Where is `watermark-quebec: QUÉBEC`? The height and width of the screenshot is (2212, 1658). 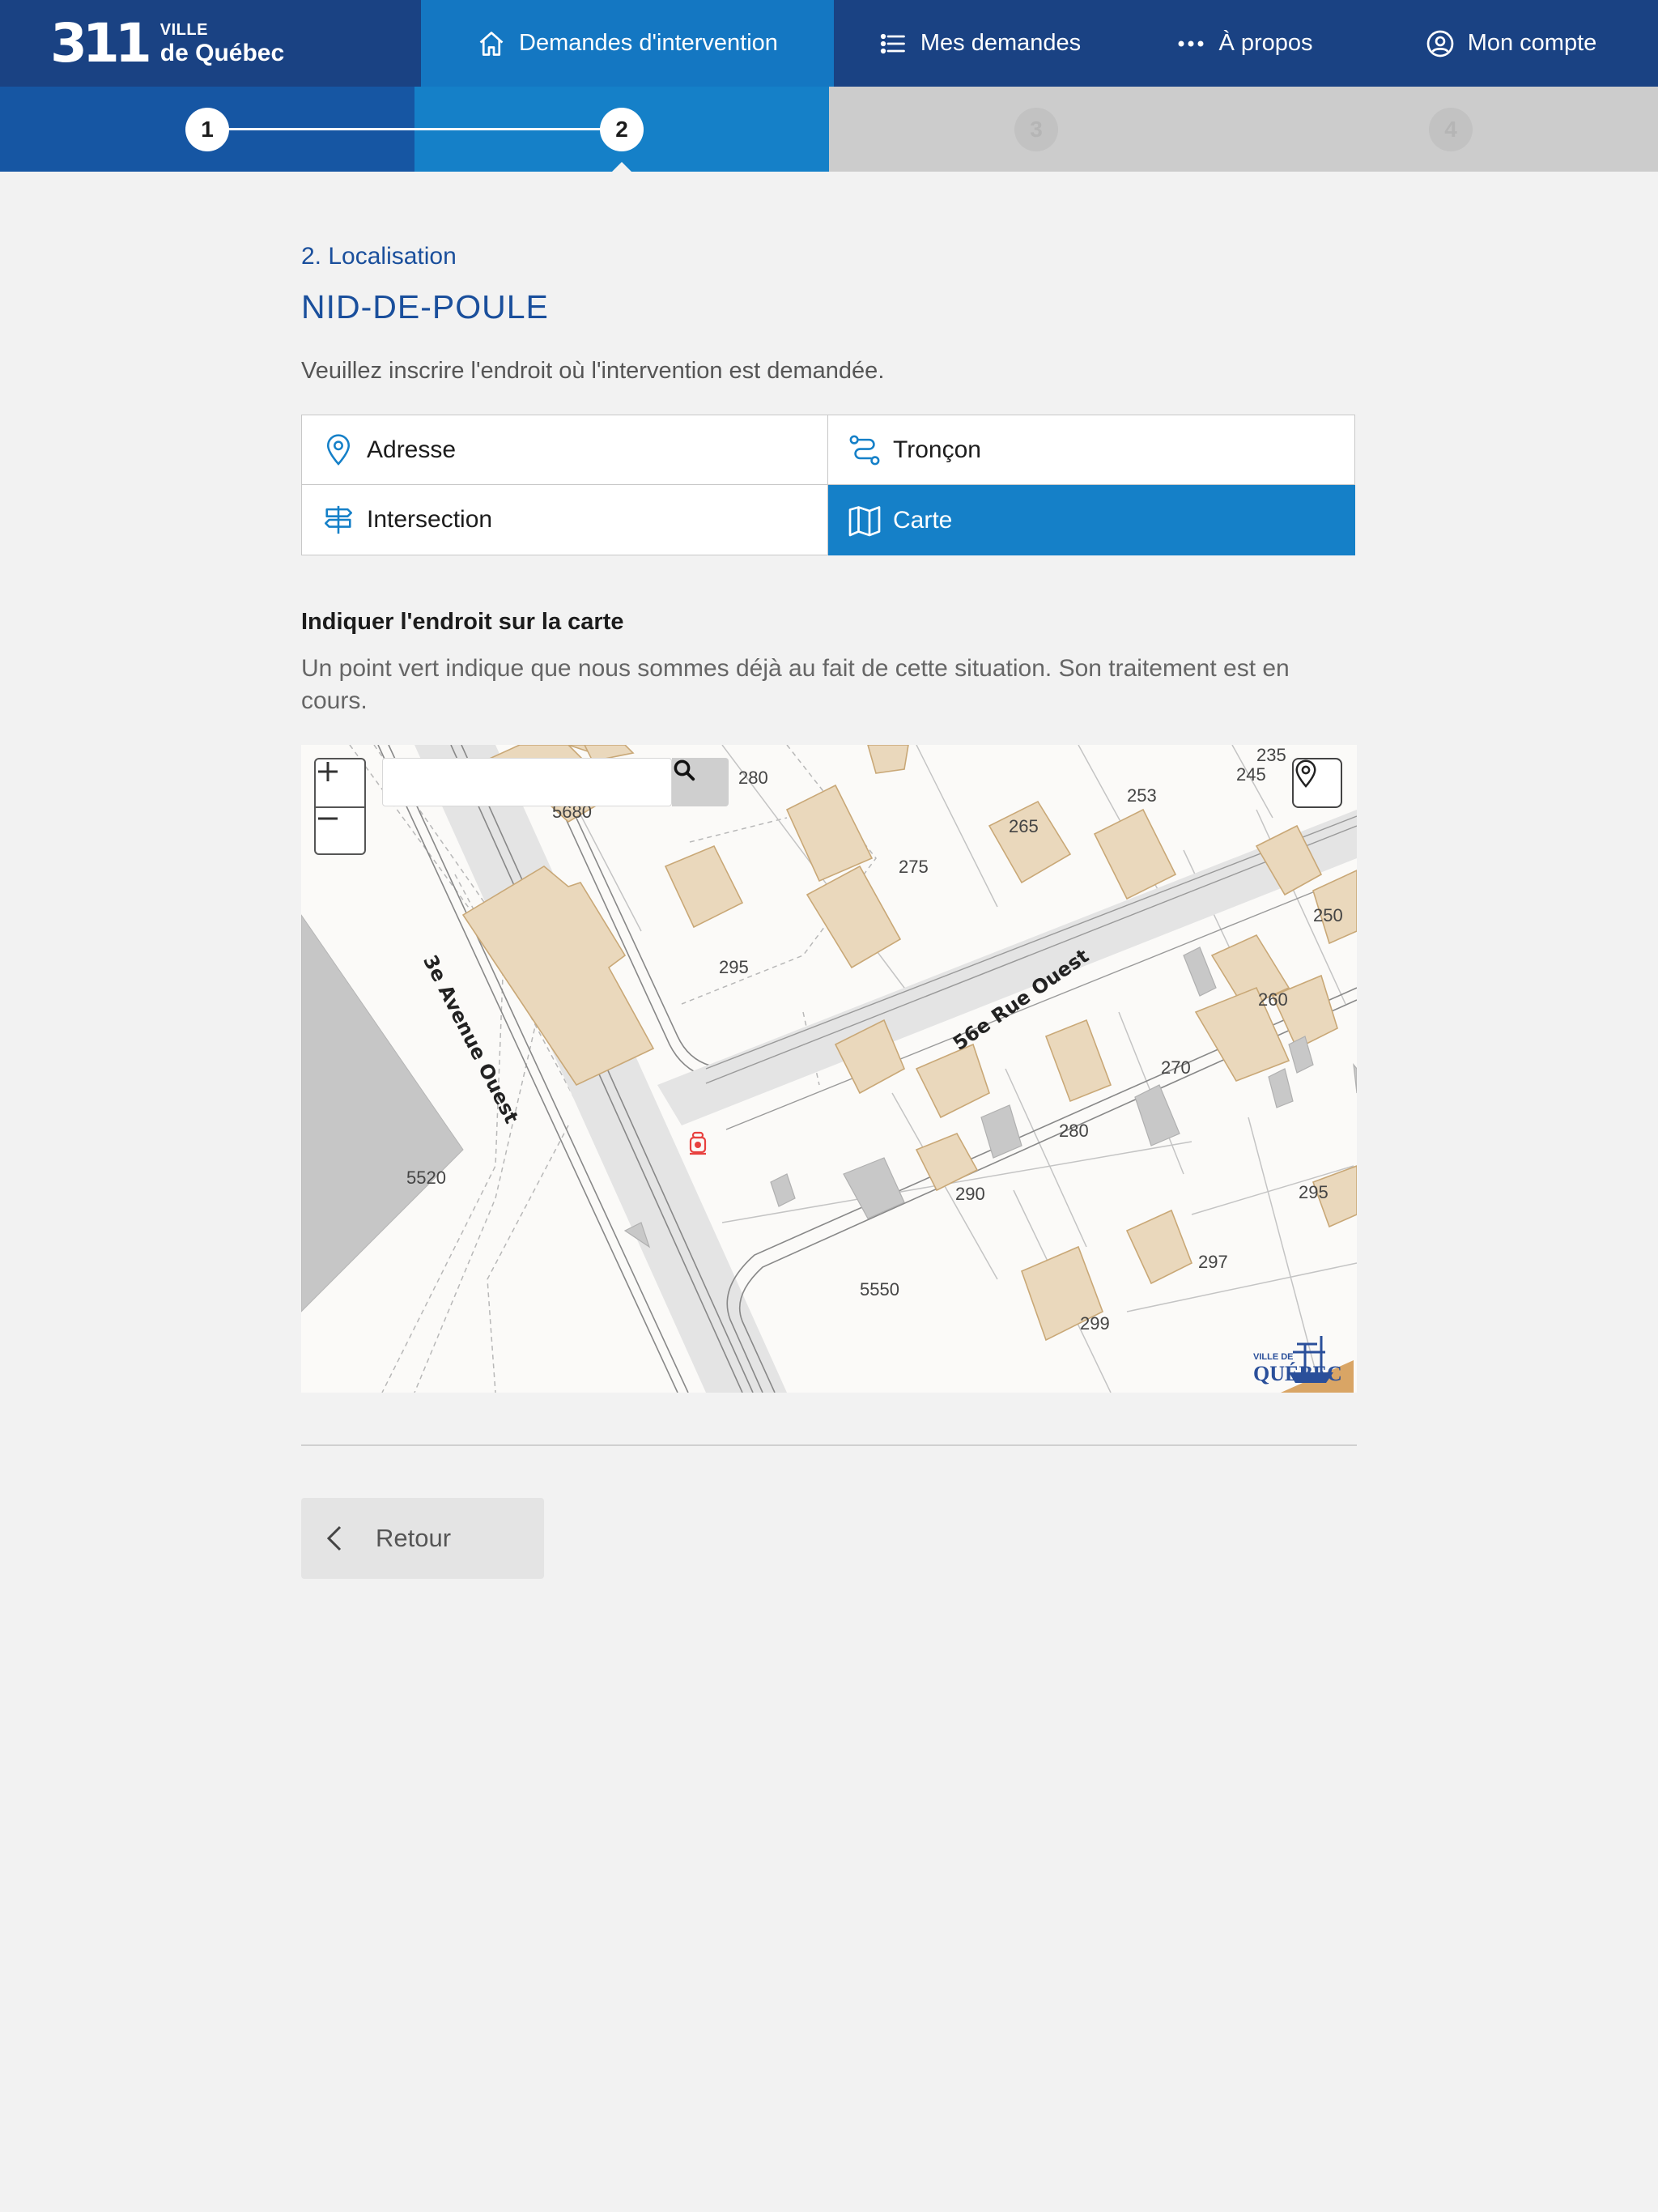 watermark-quebec: QUÉBEC is located at coordinates (1297, 1373).